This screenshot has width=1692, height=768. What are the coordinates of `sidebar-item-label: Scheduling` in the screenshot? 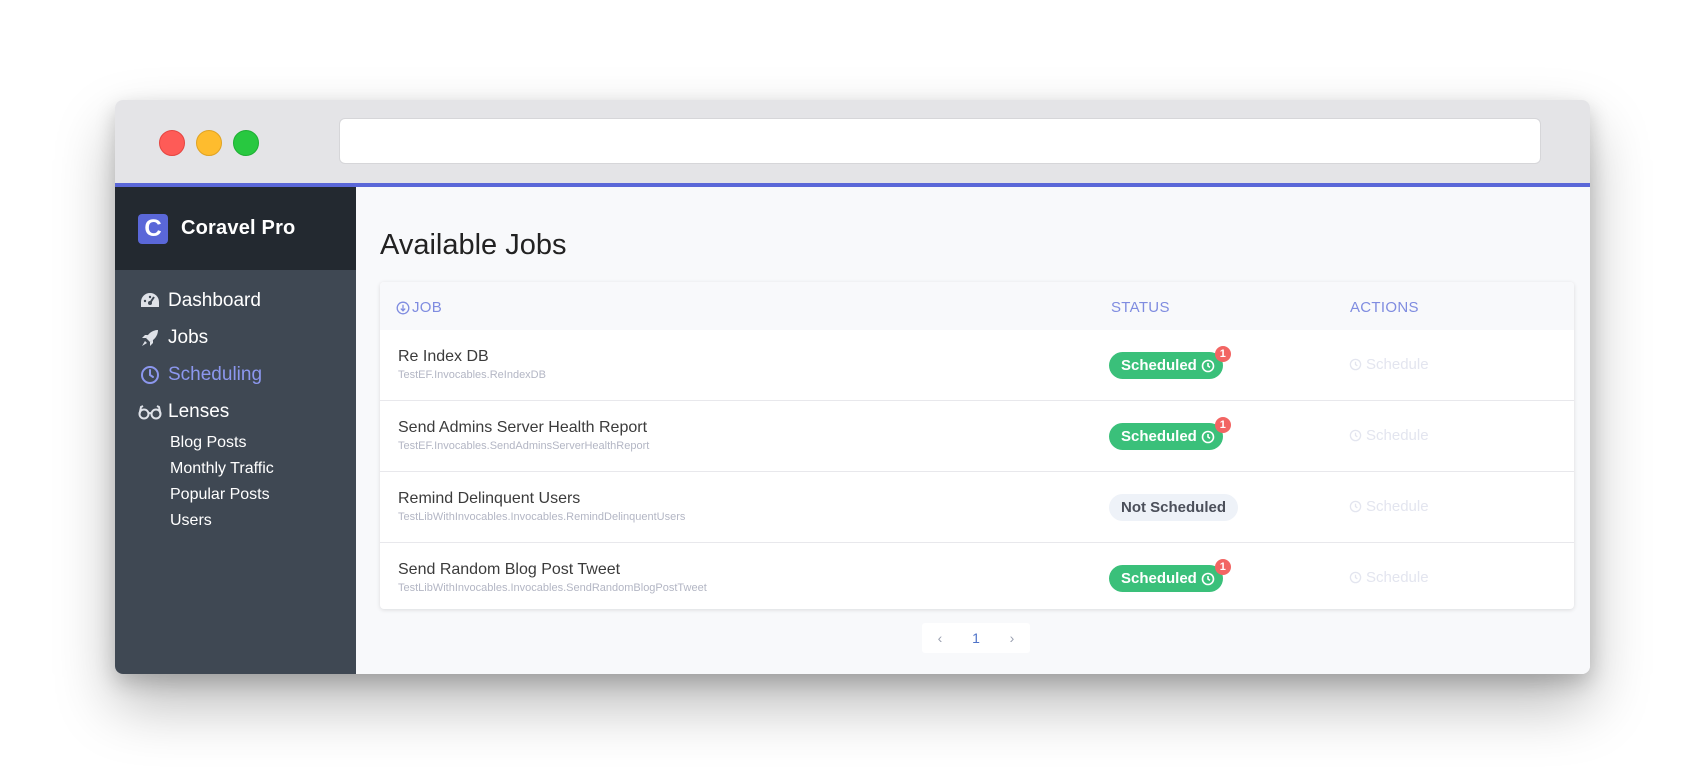 It's located at (215, 374).